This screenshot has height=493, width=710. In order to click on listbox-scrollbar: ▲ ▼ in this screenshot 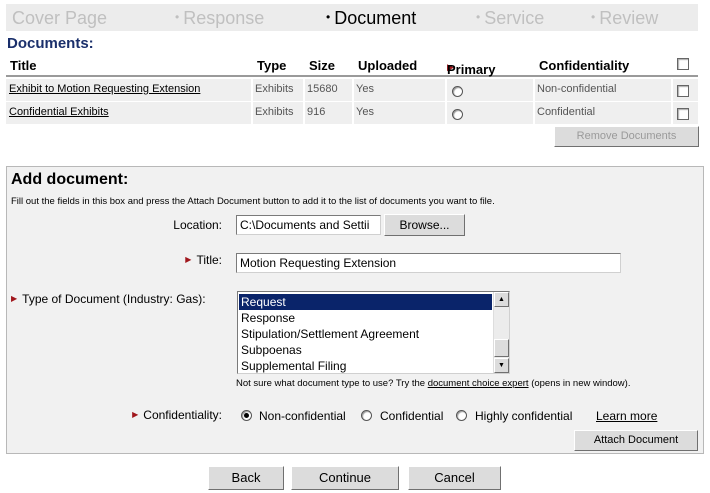, I will do `click(501, 332)`.